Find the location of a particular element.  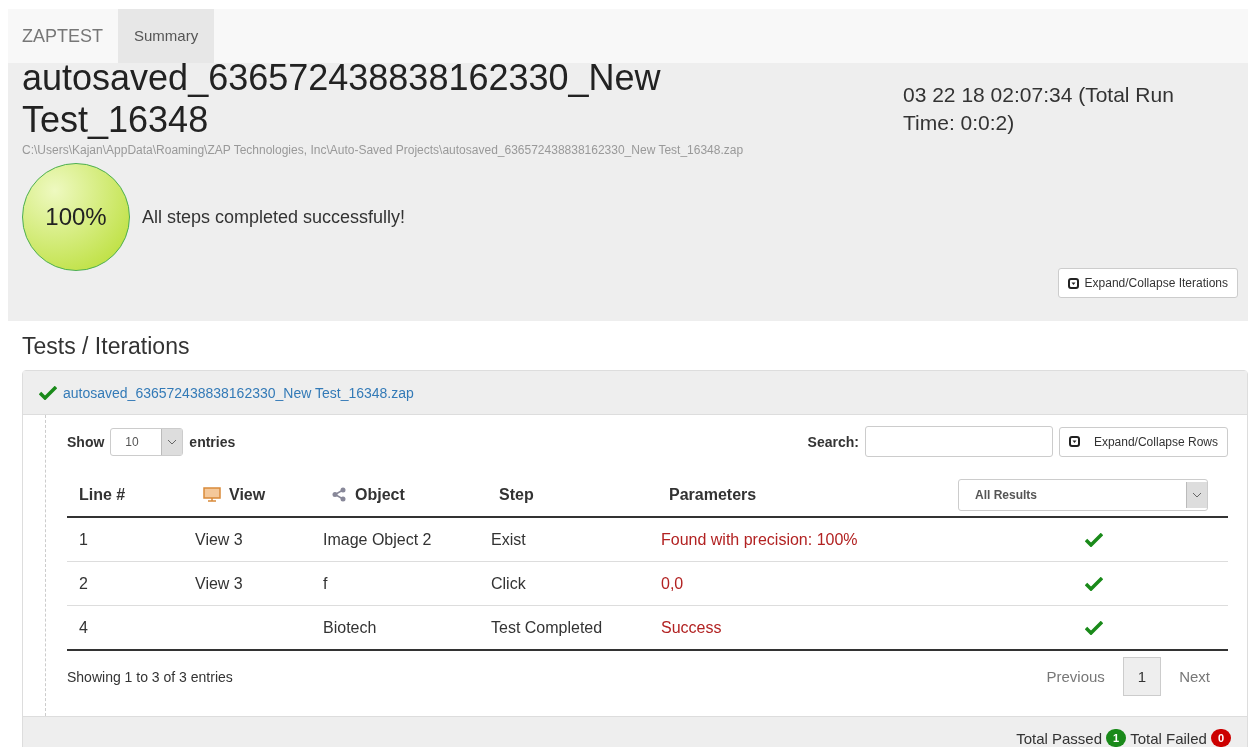

search-label: Search: is located at coordinates (833, 441).